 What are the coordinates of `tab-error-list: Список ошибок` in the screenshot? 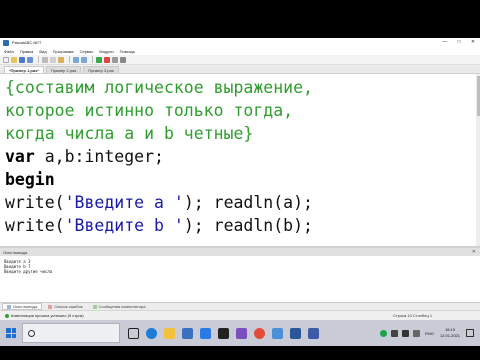 It's located at (65, 306).